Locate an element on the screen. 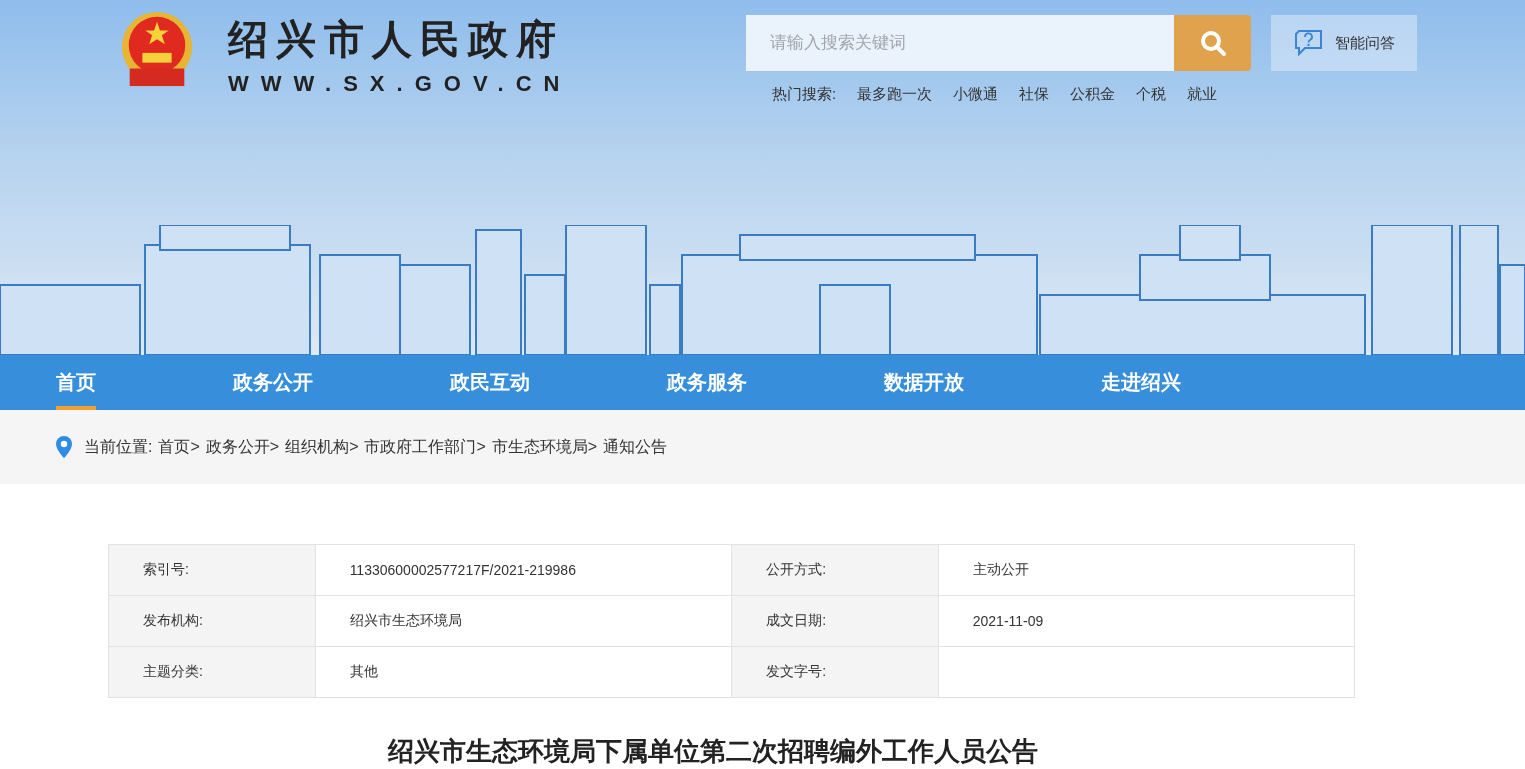 This screenshot has height=769, width=1525. article-title: 绍兴市生态环境局下属单位第二次招聘编外工作人员公告 is located at coordinates (712, 751).